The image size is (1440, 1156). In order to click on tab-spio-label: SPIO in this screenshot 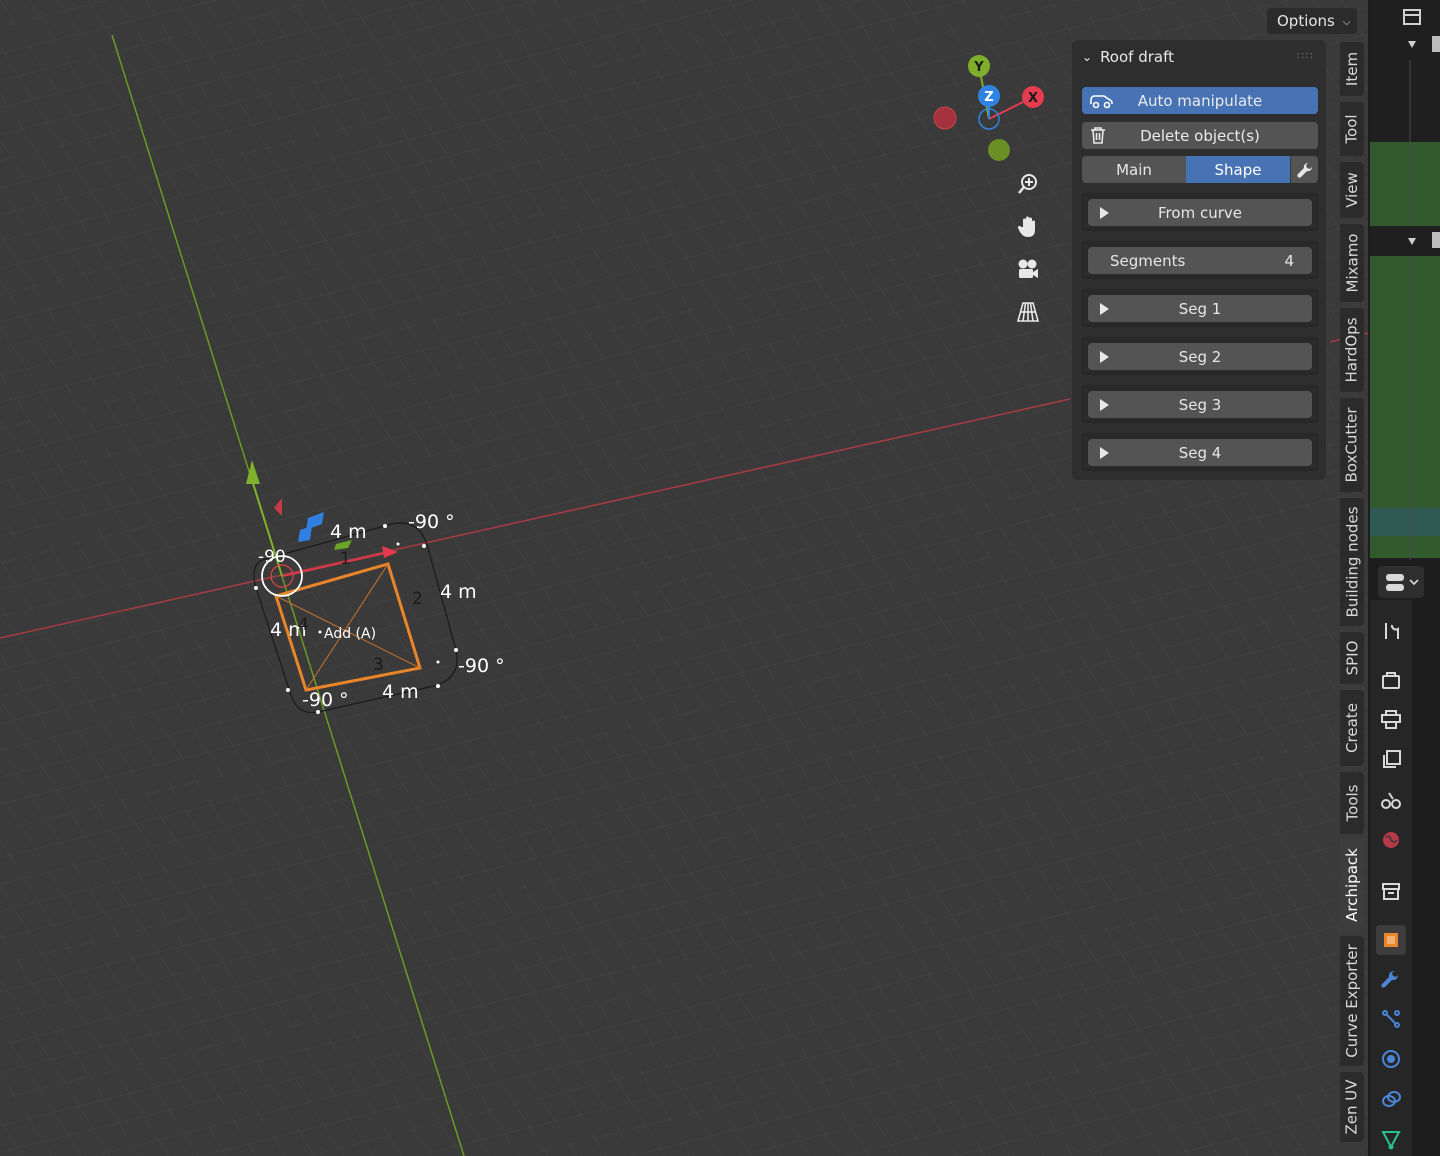, I will do `click(1352, 658)`.